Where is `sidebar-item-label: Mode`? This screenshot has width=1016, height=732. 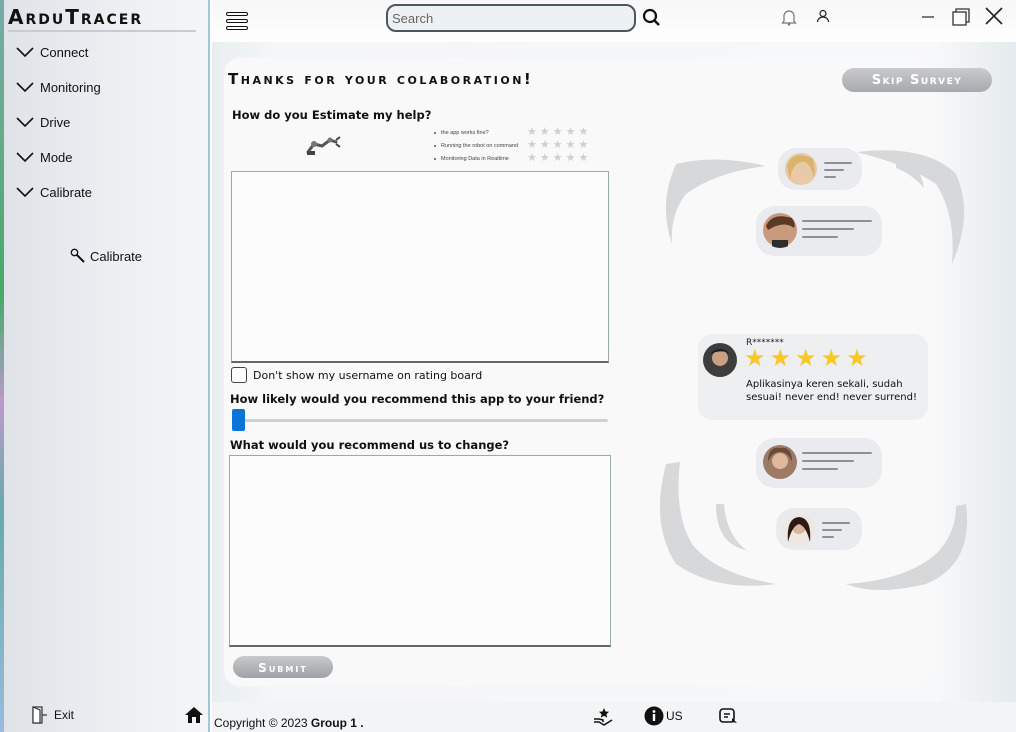 sidebar-item-label: Mode is located at coordinates (56, 157).